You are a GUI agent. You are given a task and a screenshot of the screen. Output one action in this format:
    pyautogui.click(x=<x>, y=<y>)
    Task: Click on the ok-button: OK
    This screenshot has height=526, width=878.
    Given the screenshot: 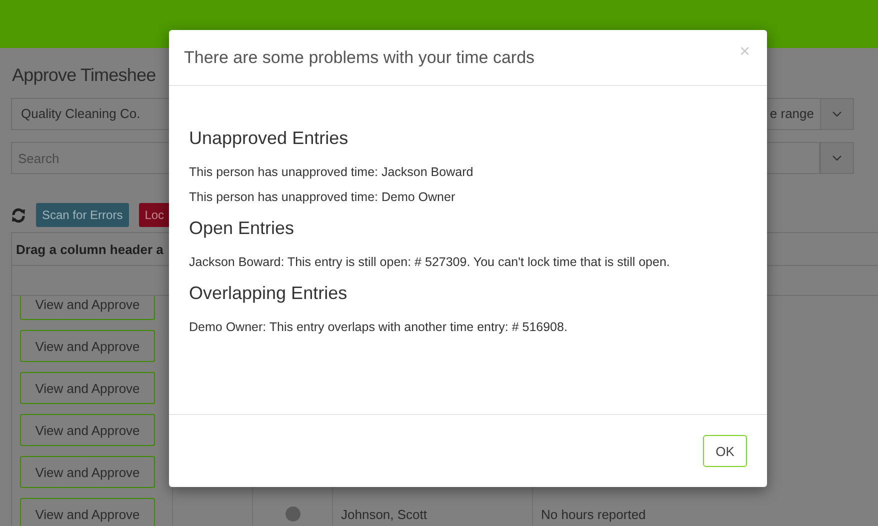 What is the action you would take?
    pyautogui.click(x=725, y=451)
    